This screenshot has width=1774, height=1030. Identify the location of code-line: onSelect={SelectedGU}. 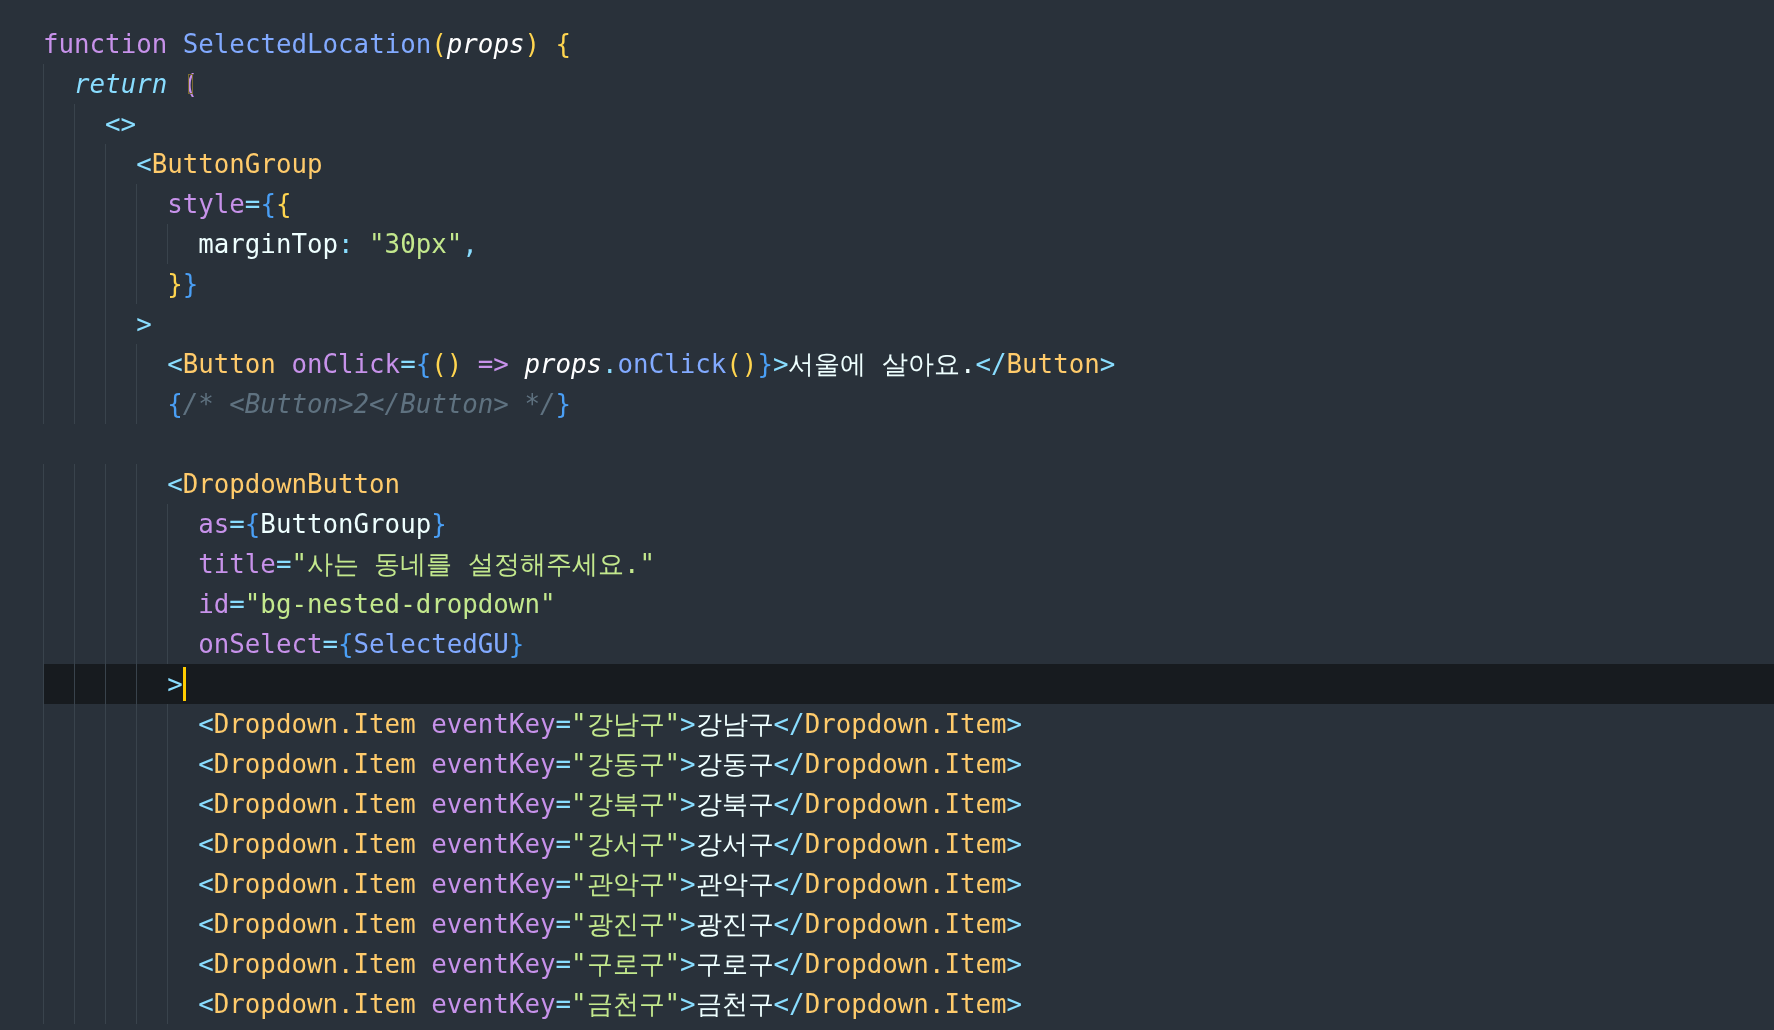
(361, 644).